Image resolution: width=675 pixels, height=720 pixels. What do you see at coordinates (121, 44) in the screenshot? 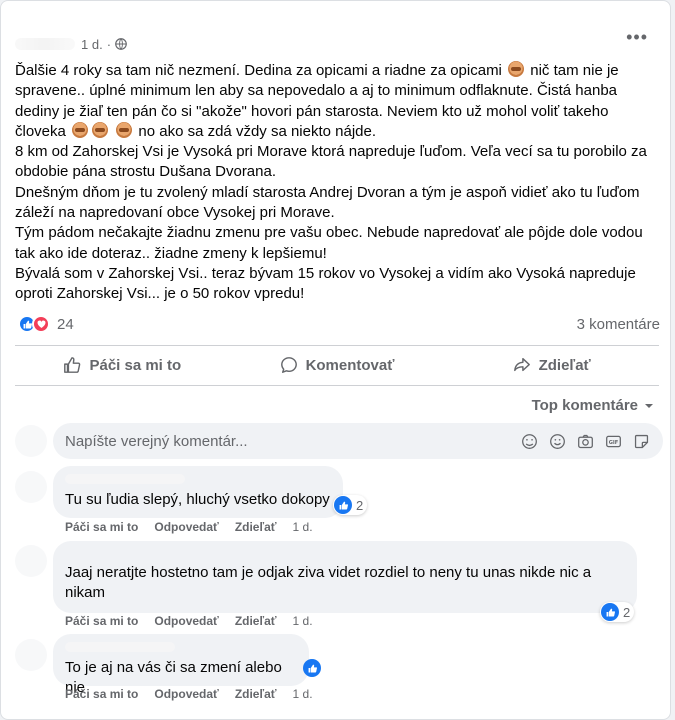
I see `globe-icon` at bounding box center [121, 44].